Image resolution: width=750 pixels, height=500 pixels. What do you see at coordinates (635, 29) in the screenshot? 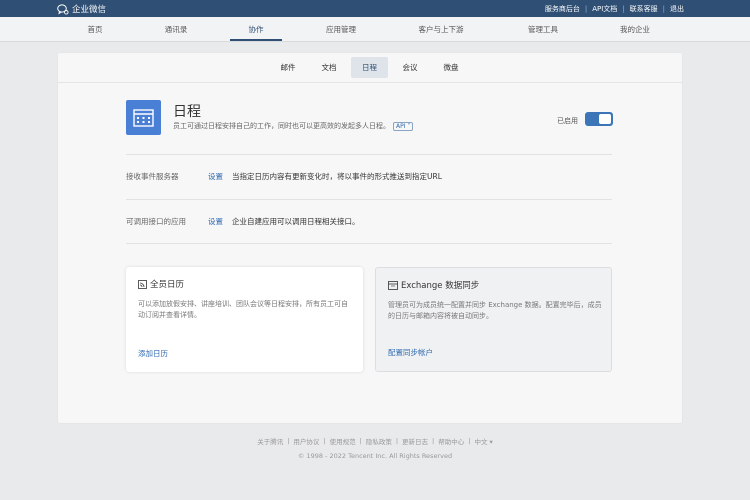
I see `nav-item-my-enterprise: 我的企业` at bounding box center [635, 29].